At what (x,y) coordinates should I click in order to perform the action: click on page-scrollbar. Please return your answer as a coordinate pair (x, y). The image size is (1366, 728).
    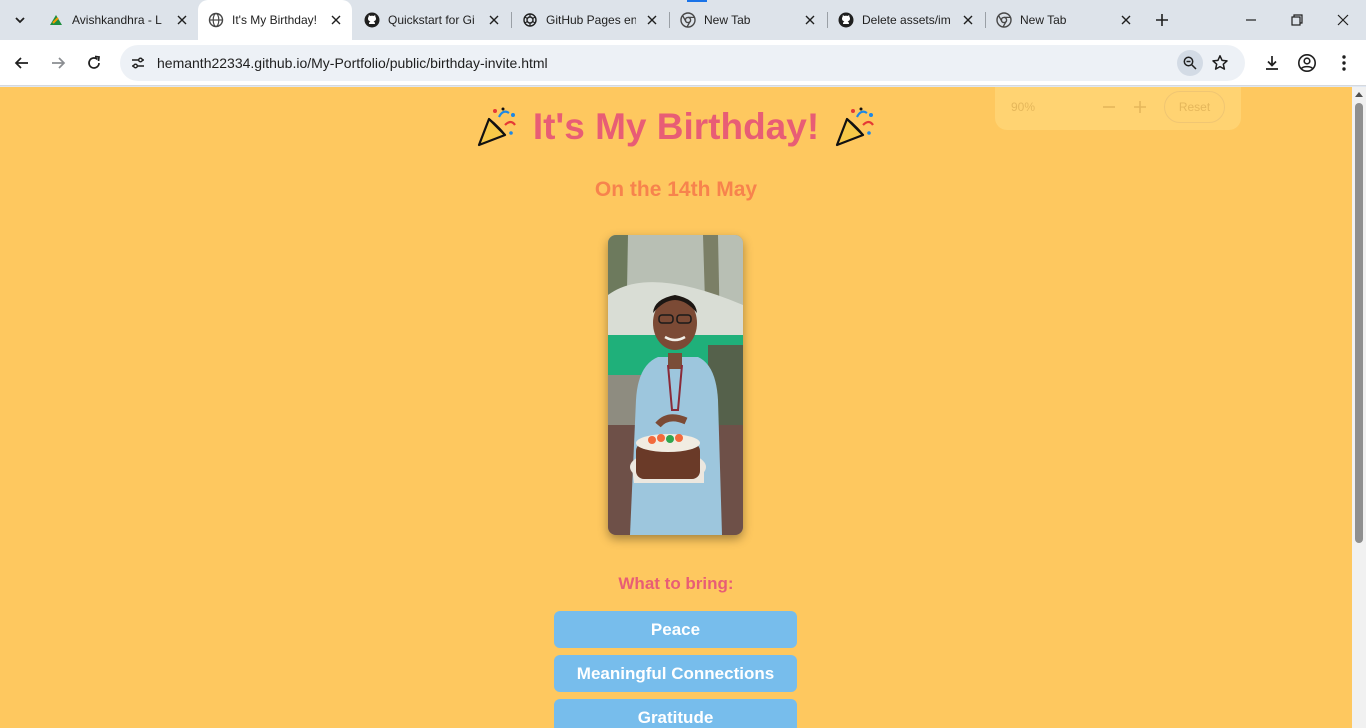
    Looking at the image, I should click on (1359, 407).